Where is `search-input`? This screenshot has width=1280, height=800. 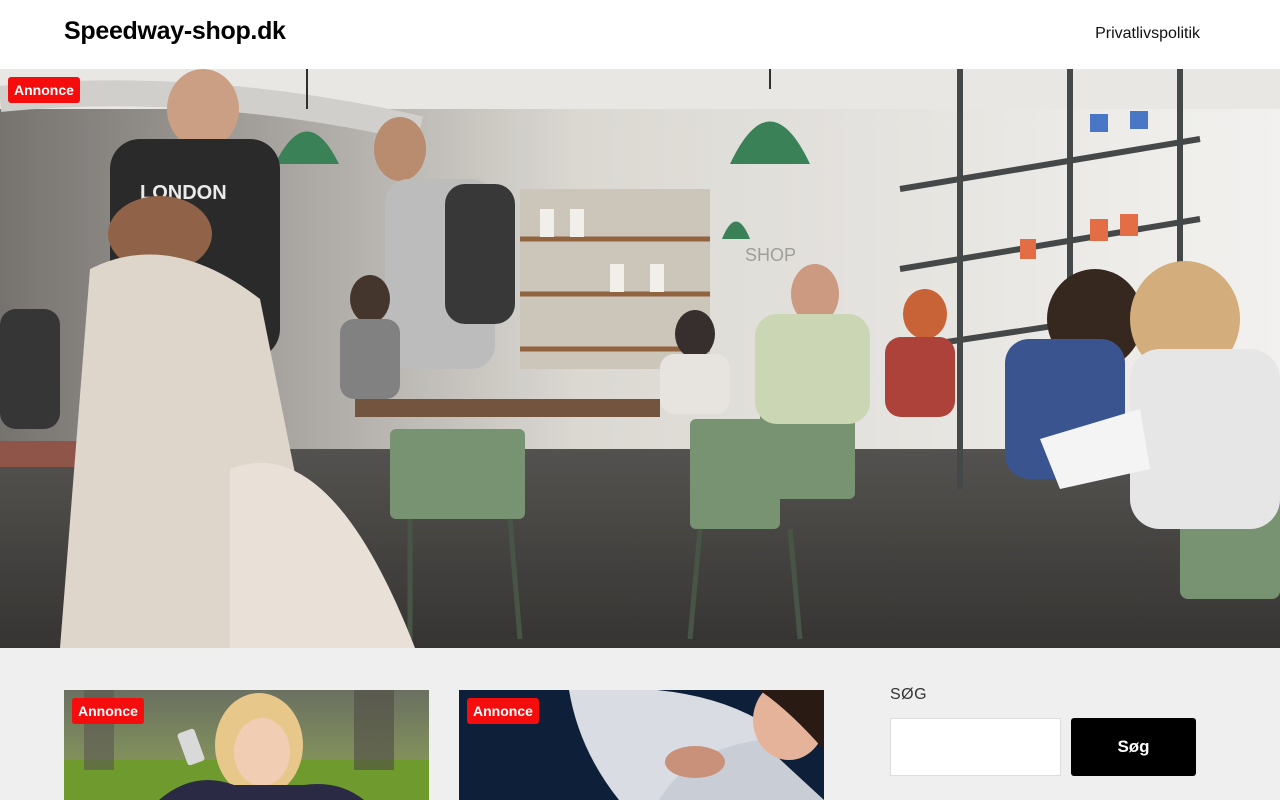
search-input is located at coordinates (975, 747).